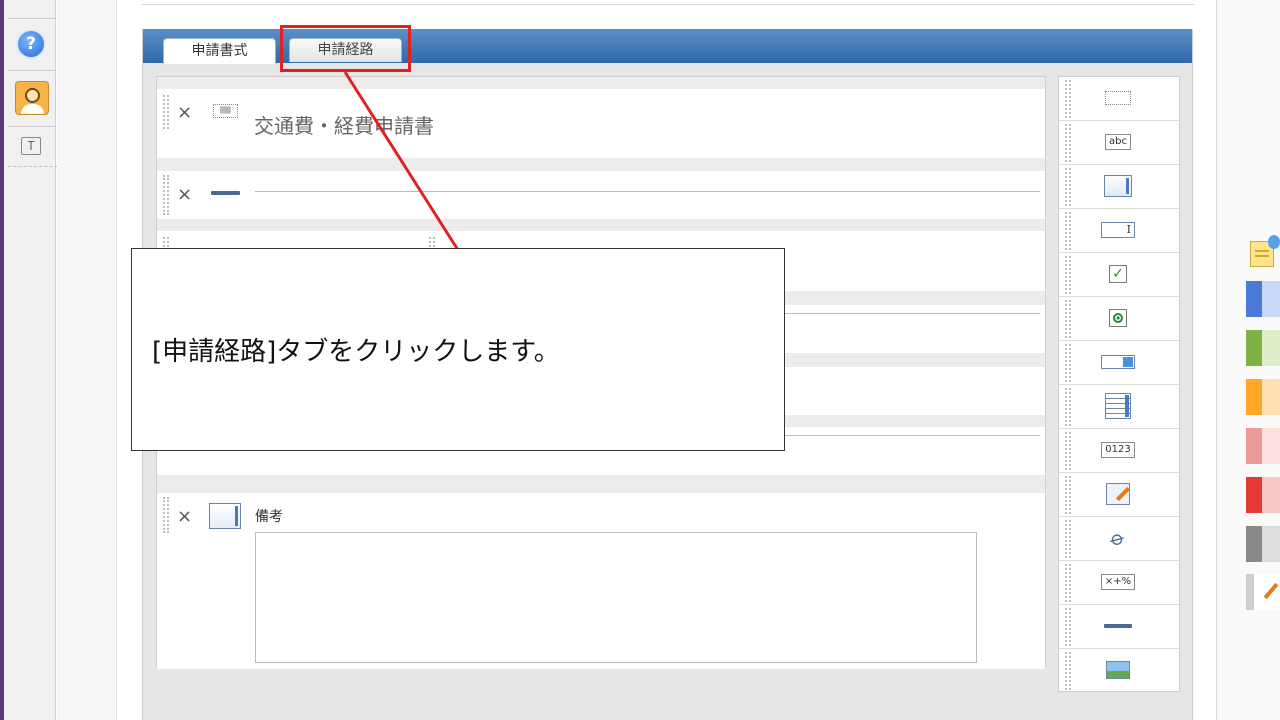 Image resolution: width=1280 pixels, height=720 pixels. What do you see at coordinates (32, 109) in the screenshot?
I see `support-agent-body` at bounding box center [32, 109].